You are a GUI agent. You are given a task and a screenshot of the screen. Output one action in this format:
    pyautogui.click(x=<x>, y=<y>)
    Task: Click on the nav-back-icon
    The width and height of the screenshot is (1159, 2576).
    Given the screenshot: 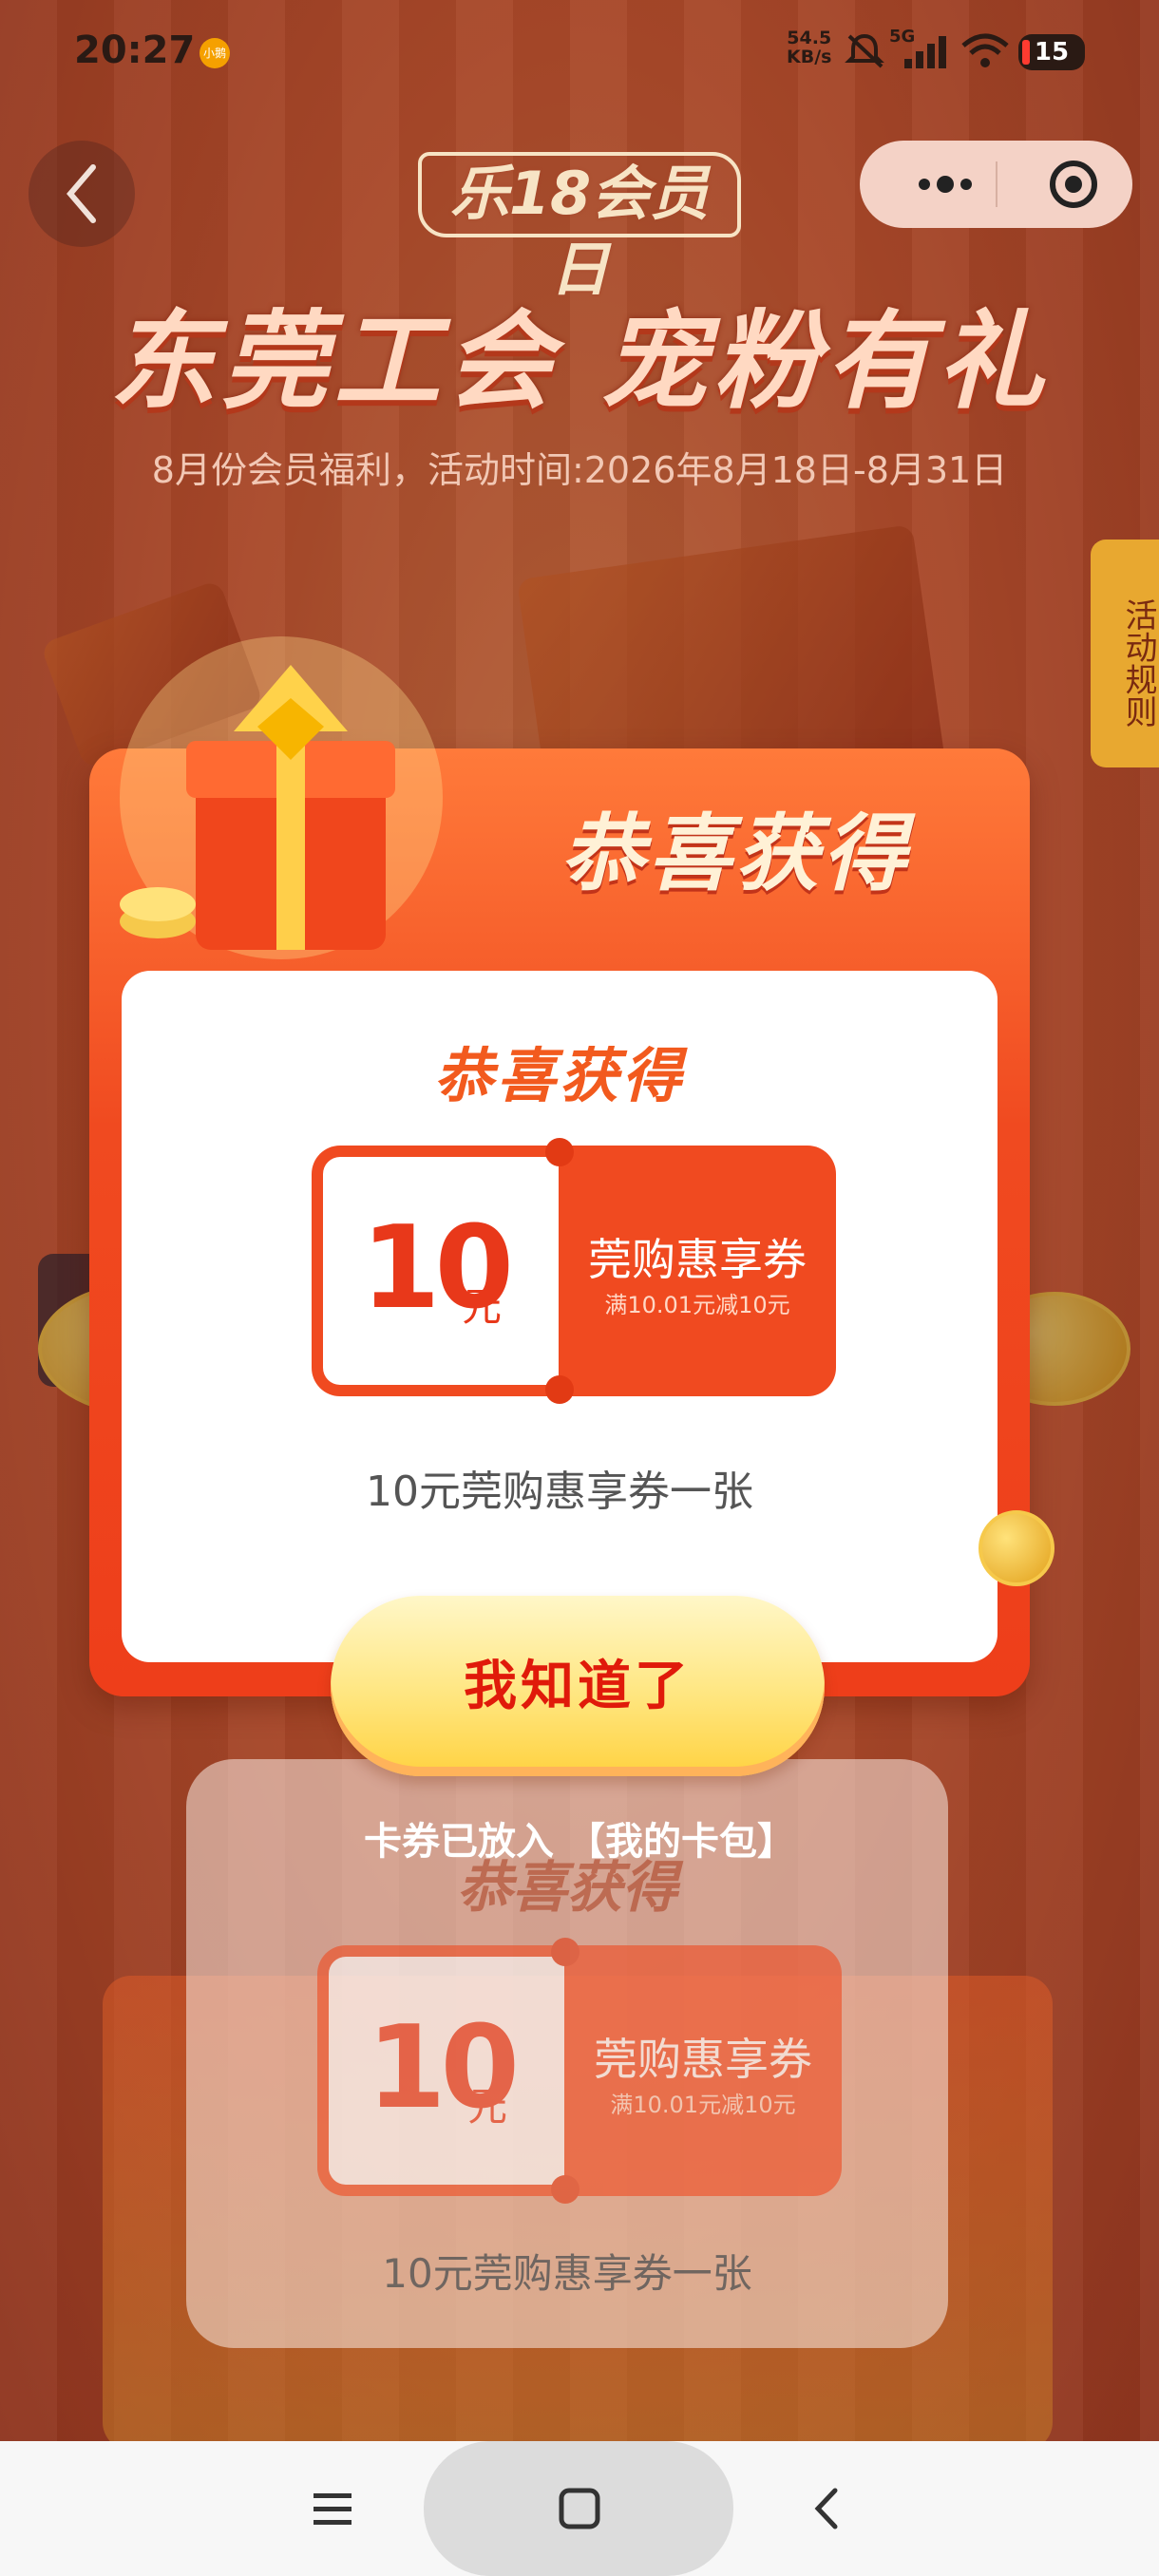 What is the action you would take?
    pyautogui.click(x=826, y=2508)
    